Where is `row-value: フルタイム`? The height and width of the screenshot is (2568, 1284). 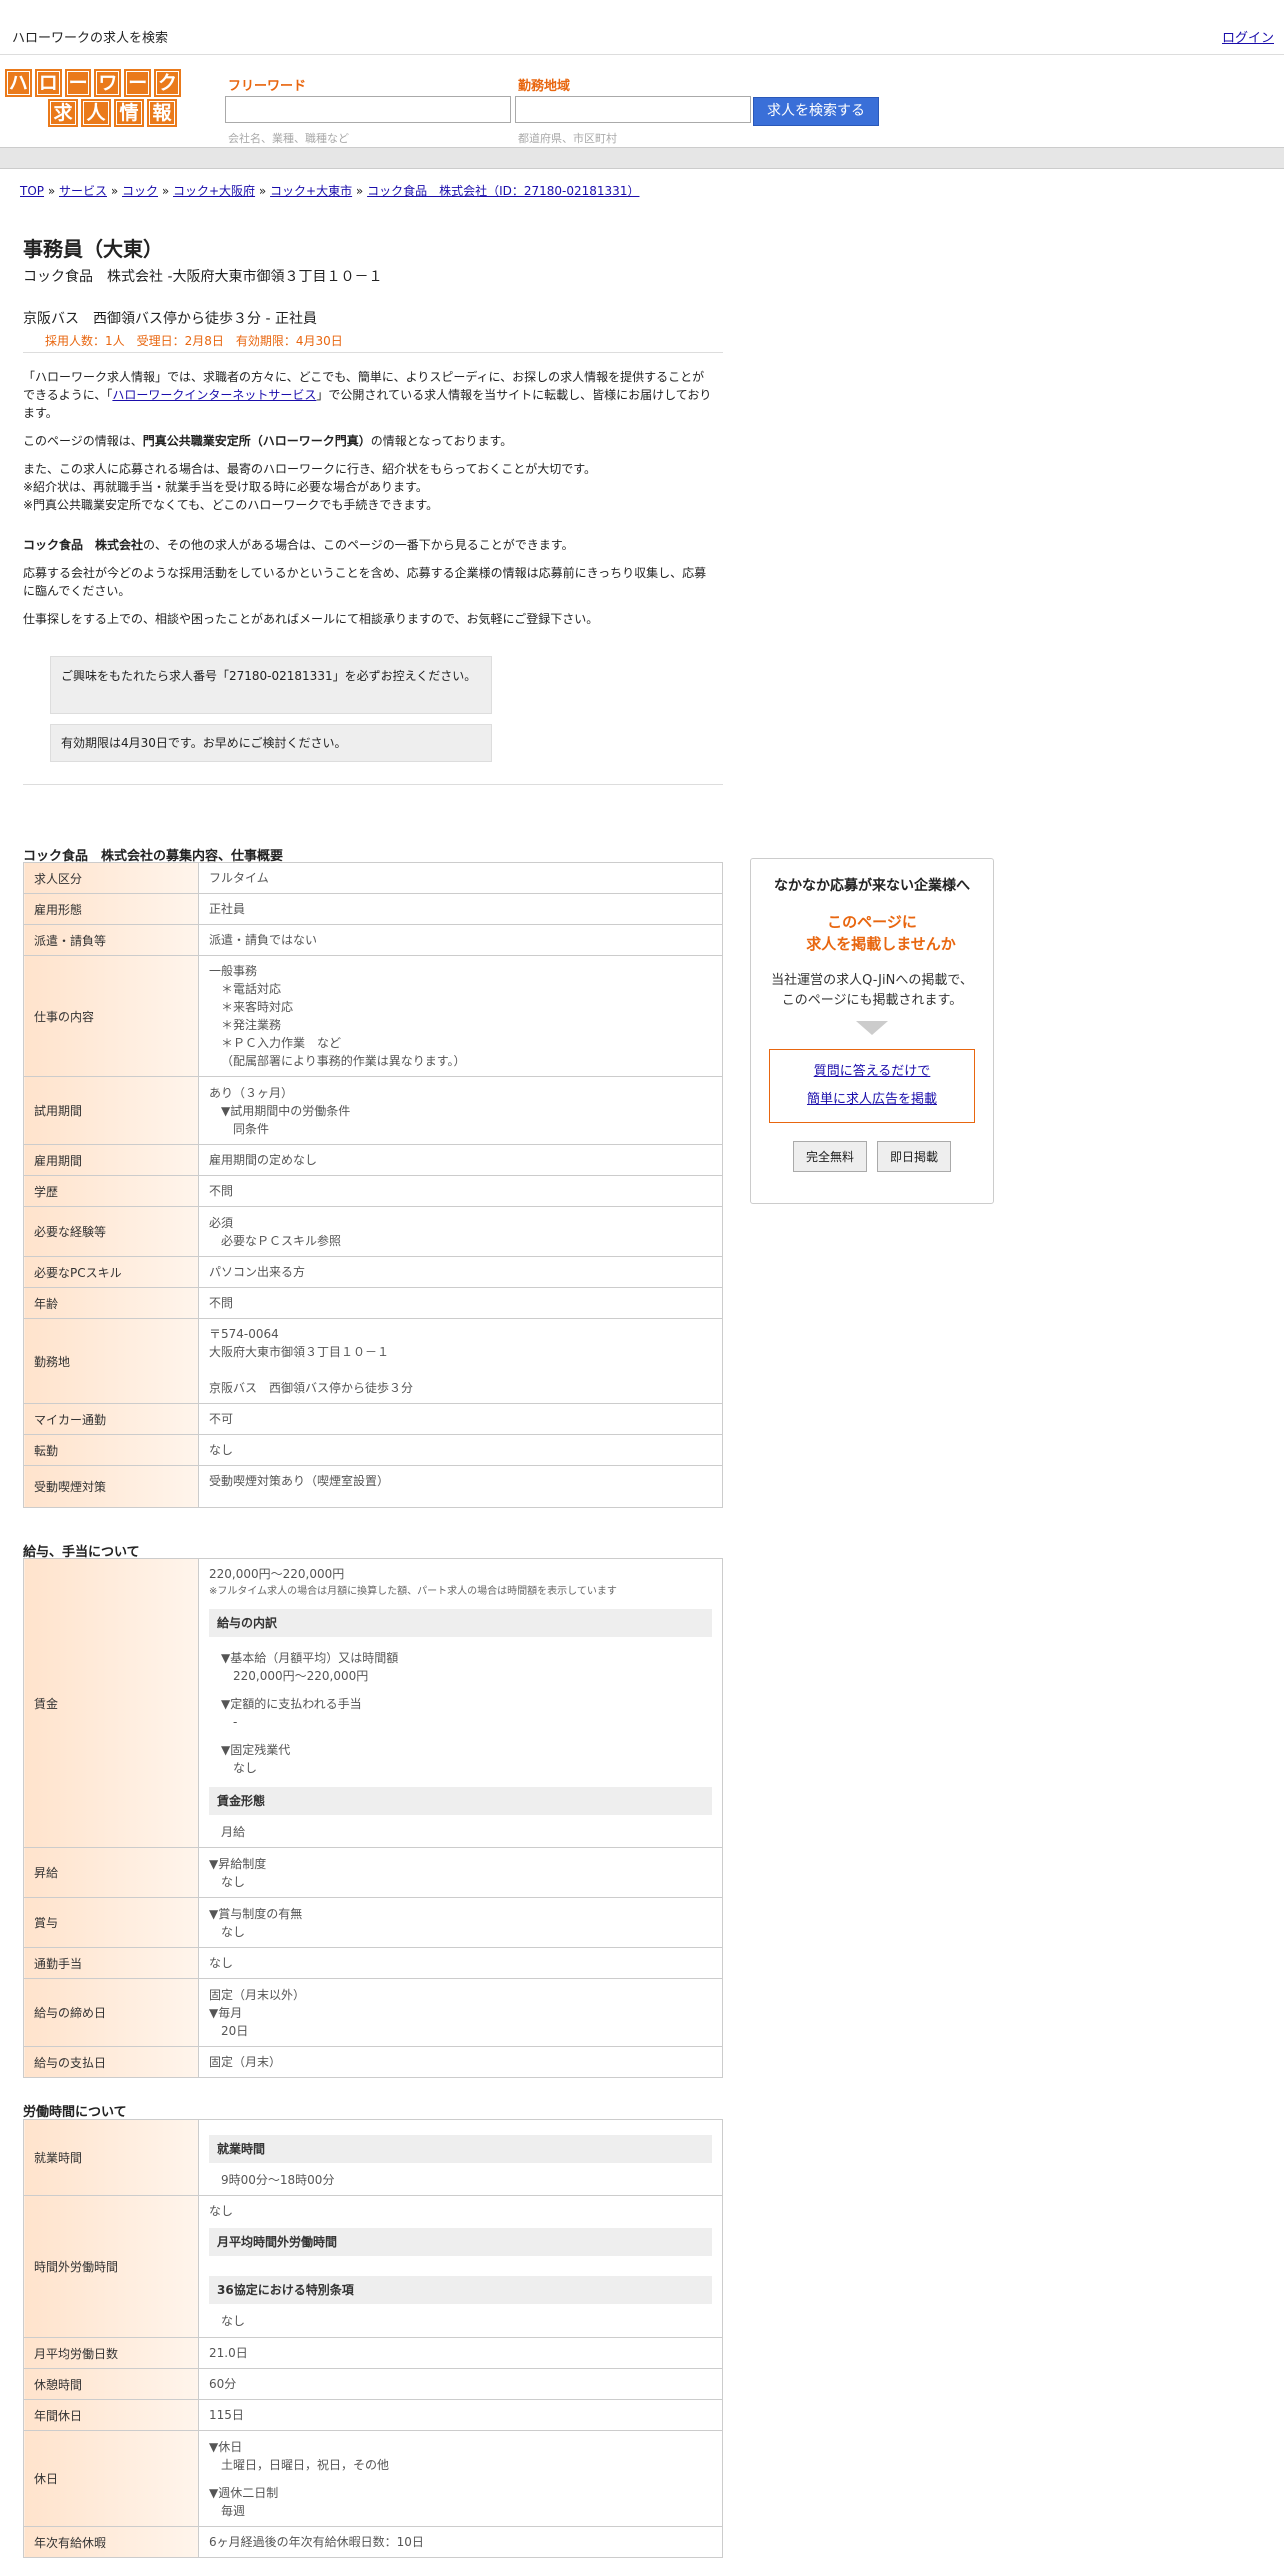
row-value: フルタイム is located at coordinates (460, 878).